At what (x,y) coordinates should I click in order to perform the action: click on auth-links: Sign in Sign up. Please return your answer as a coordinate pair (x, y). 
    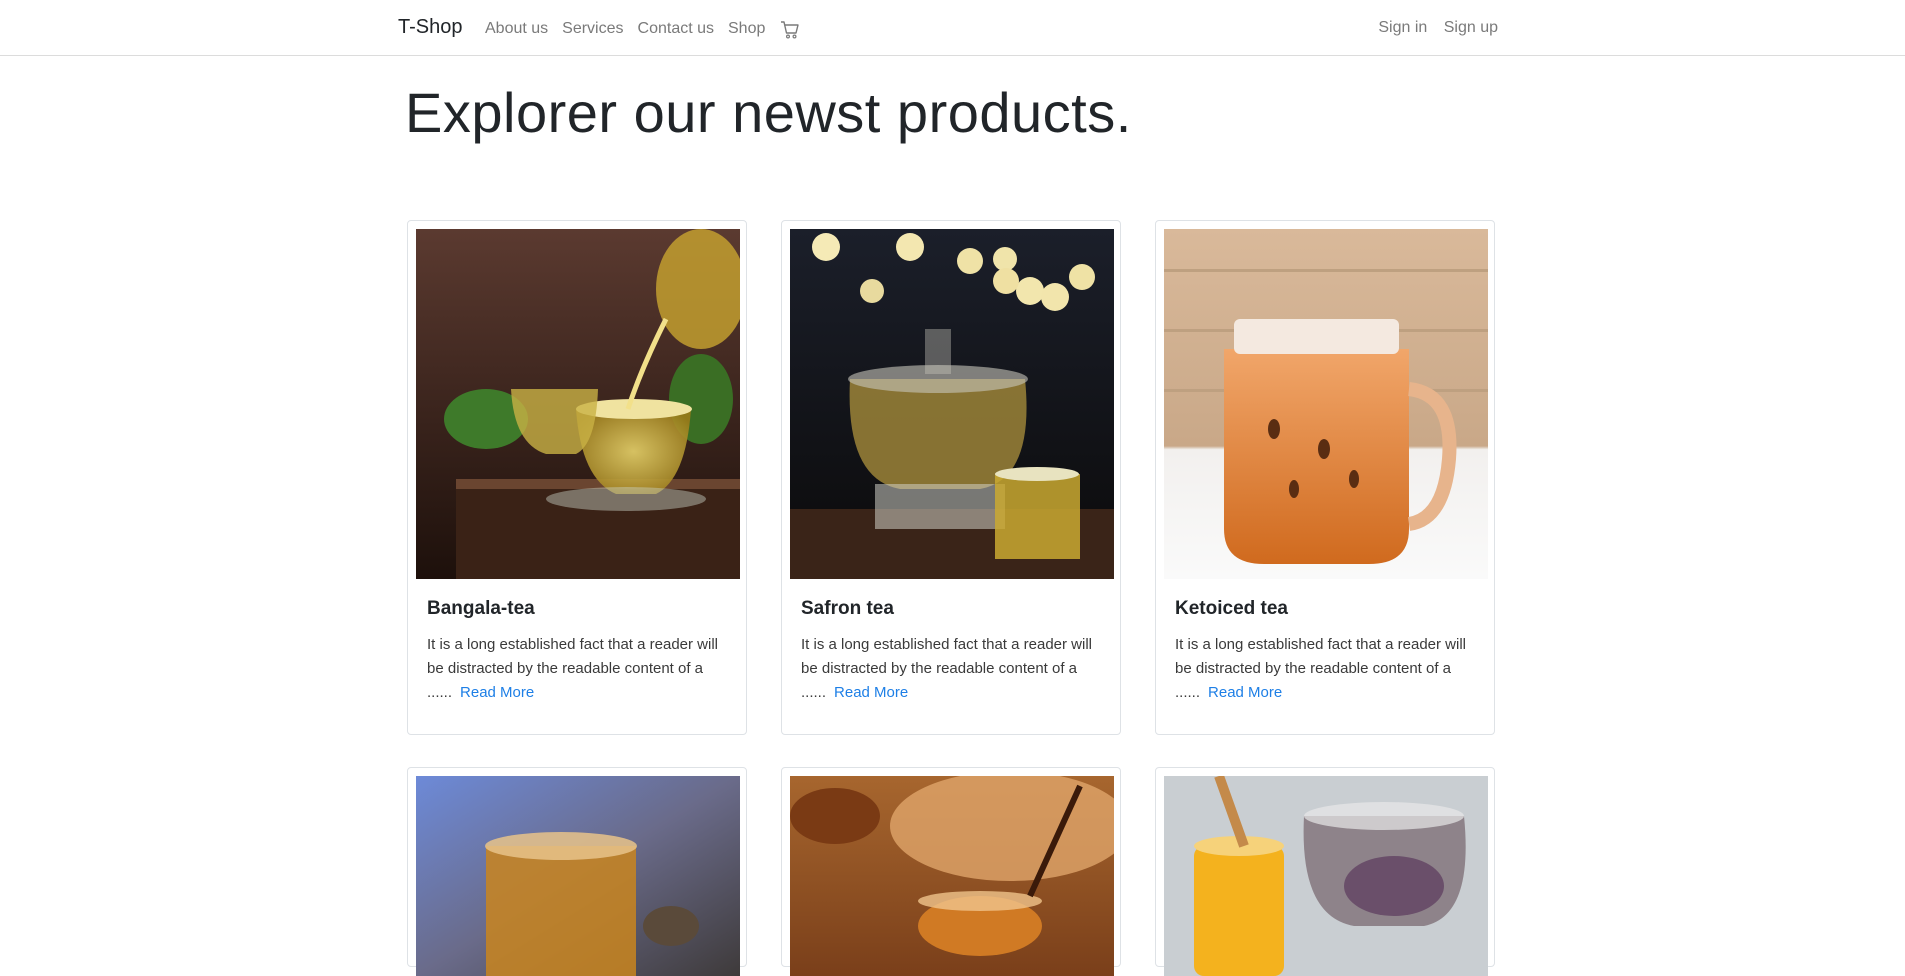
    Looking at the image, I should click on (1432, 28).